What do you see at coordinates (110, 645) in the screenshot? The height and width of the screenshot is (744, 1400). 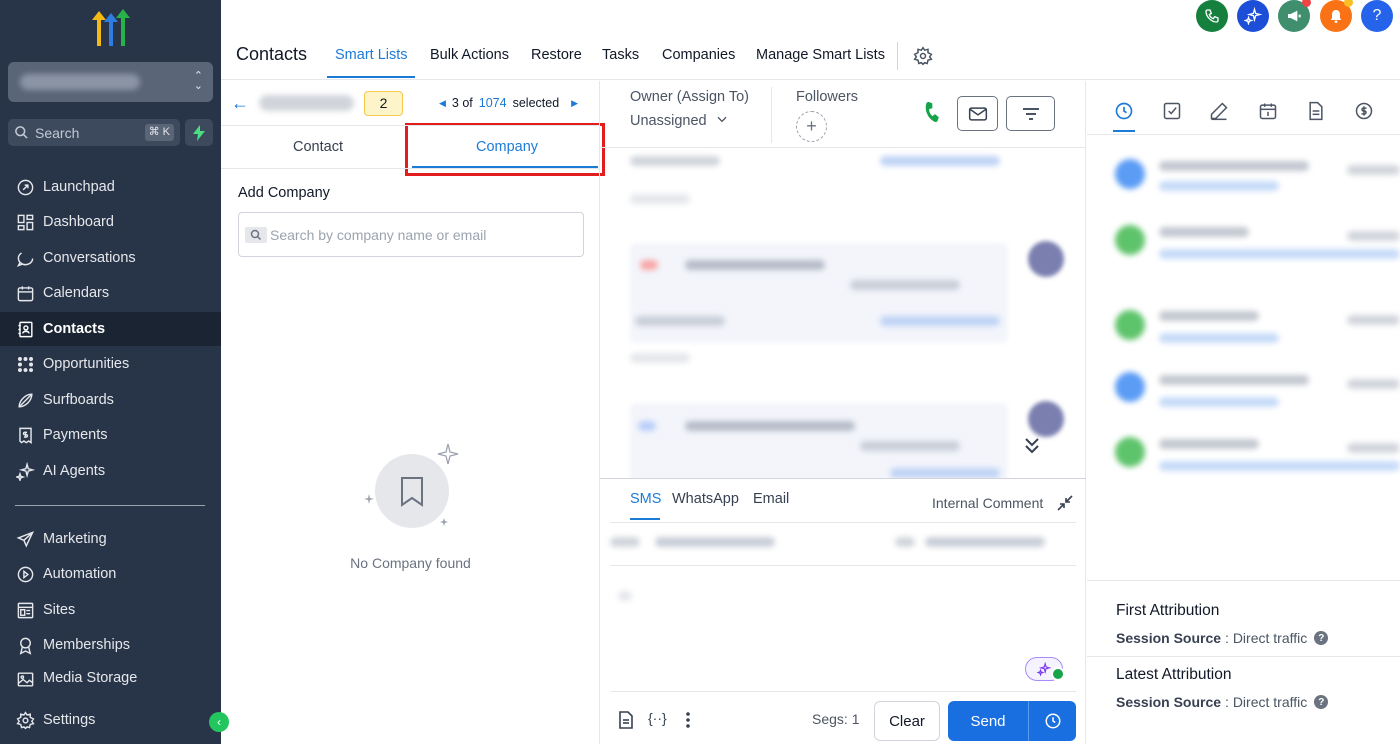 I see `sidebar-item-memberships: Memberships` at bounding box center [110, 645].